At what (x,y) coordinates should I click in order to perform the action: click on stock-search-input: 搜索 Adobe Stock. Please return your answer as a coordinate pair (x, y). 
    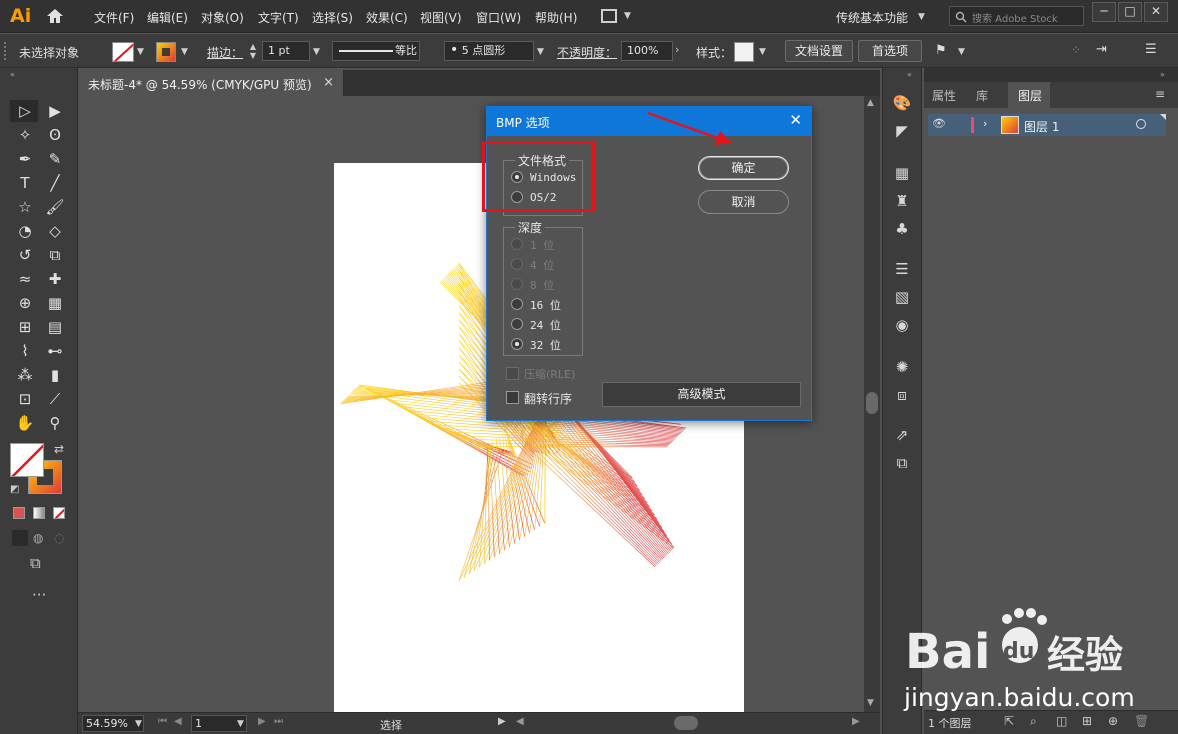
    Looking at the image, I should click on (1016, 16).